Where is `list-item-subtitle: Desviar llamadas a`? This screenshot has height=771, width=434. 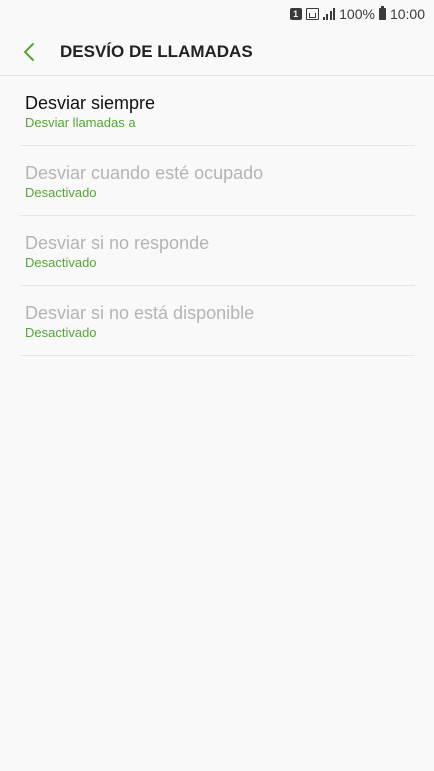 list-item-subtitle: Desviar llamadas a is located at coordinates (80, 122).